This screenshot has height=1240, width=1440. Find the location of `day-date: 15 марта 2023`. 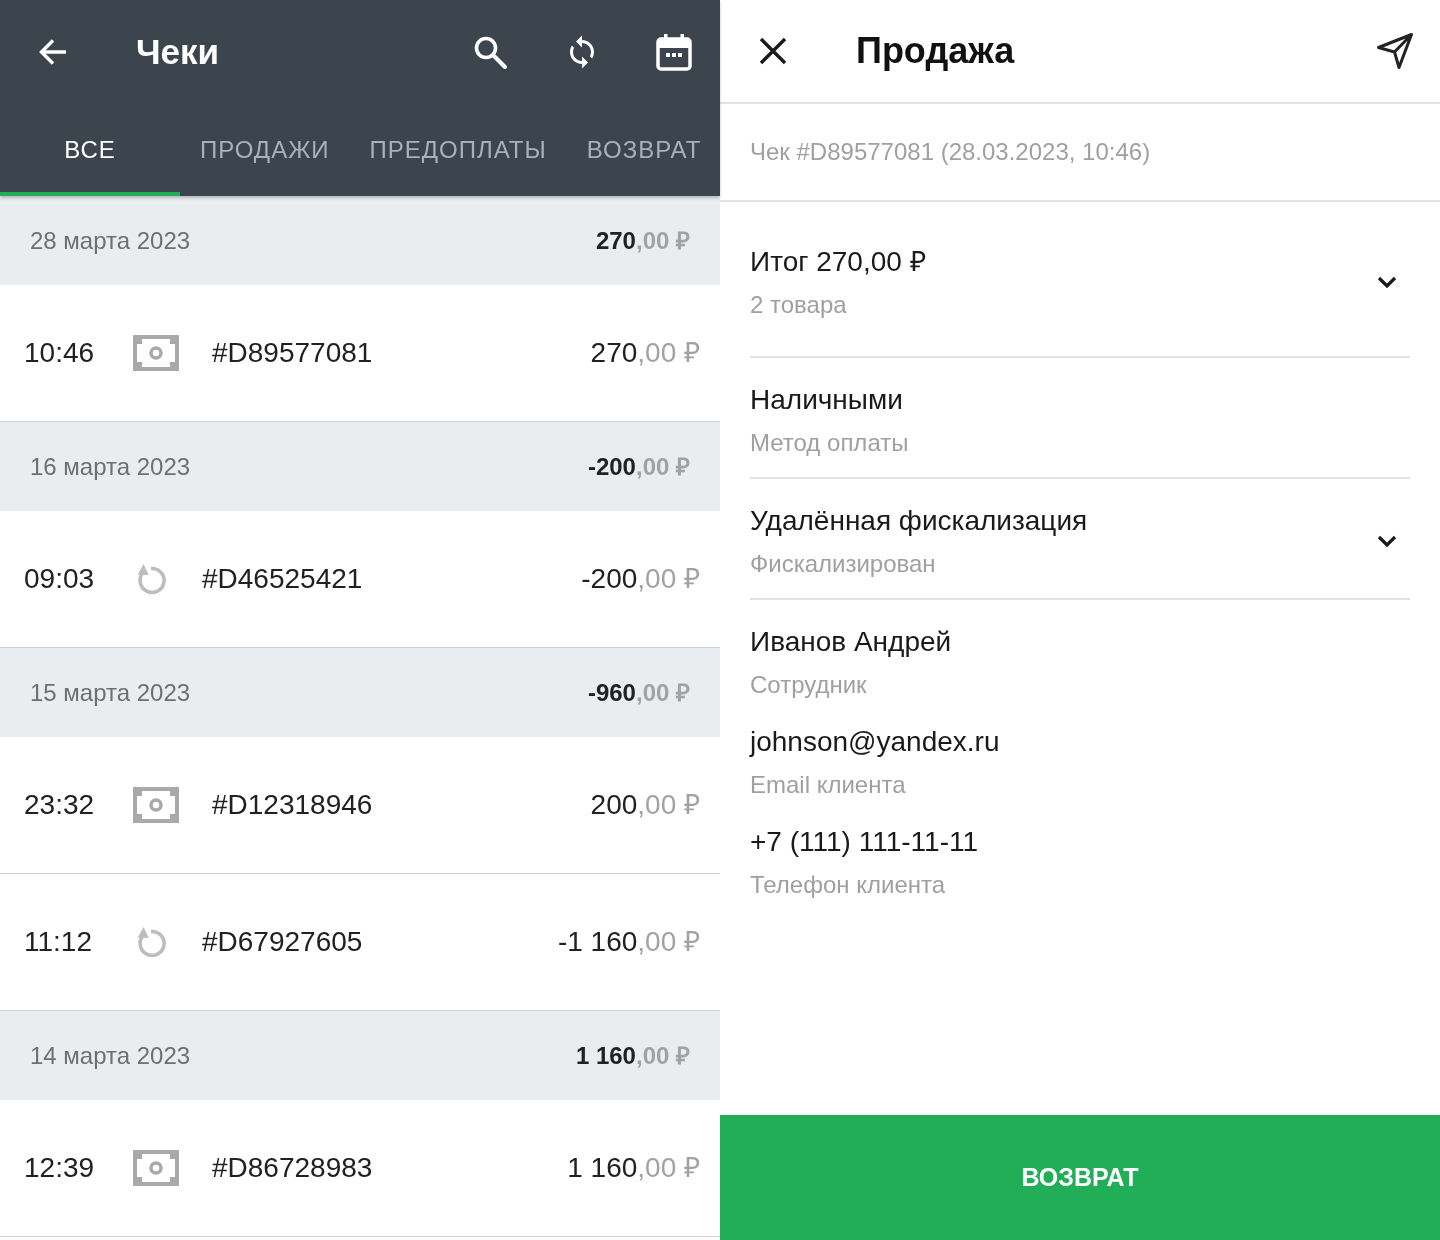

day-date: 15 марта 2023 is located at coordinates (110, 692).